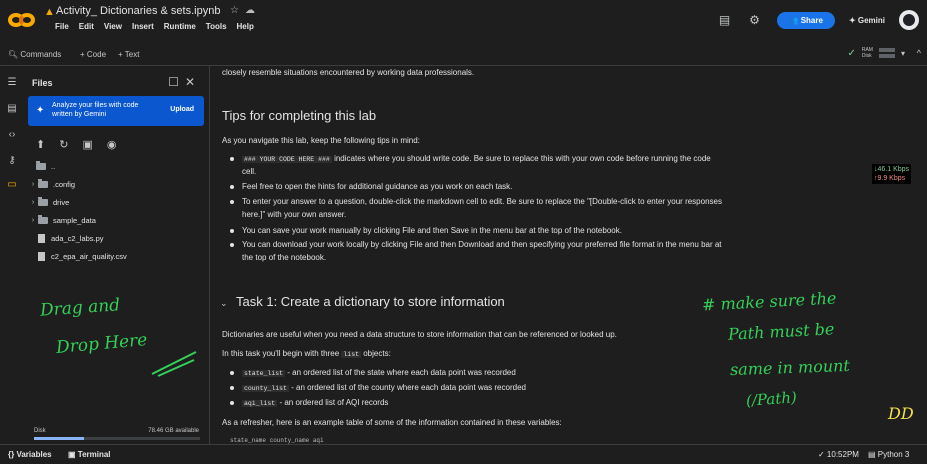 The height and width of the screenshot is (464, 927). I want to click on colab-logo, so click(23, 20).